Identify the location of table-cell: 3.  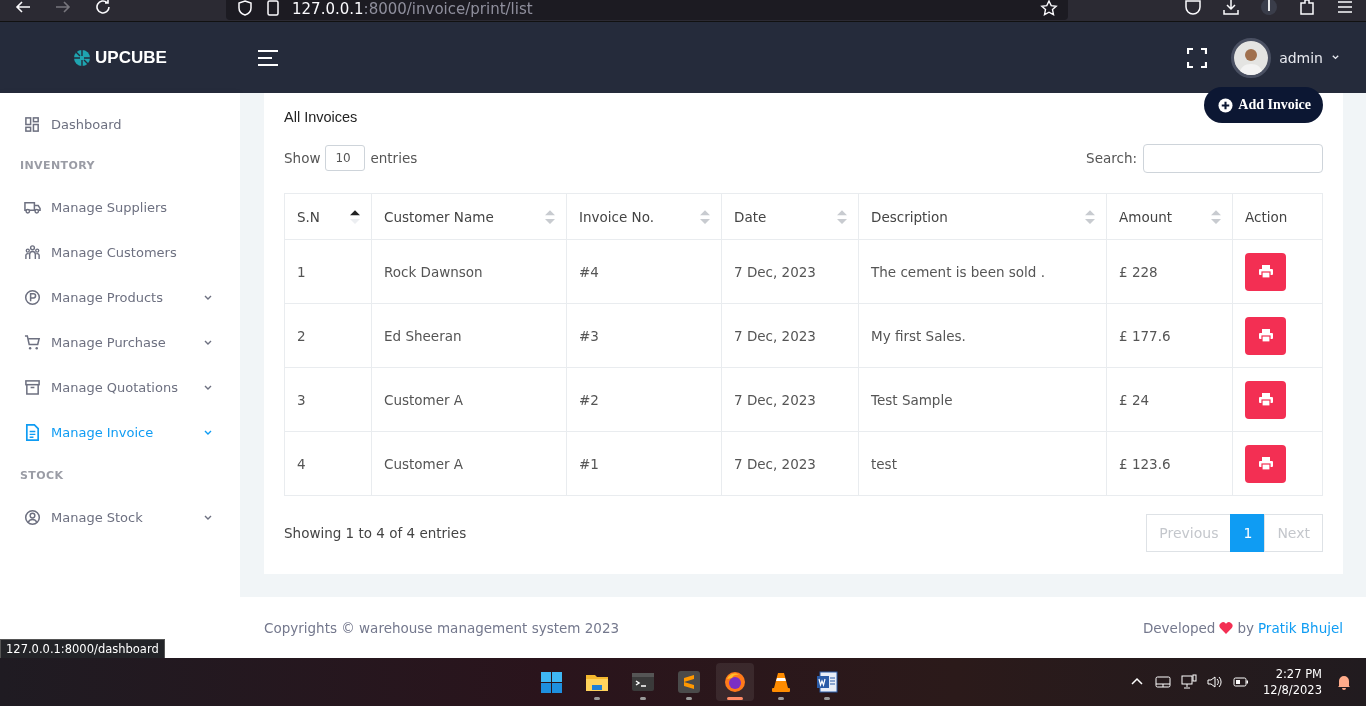
(328, 399).